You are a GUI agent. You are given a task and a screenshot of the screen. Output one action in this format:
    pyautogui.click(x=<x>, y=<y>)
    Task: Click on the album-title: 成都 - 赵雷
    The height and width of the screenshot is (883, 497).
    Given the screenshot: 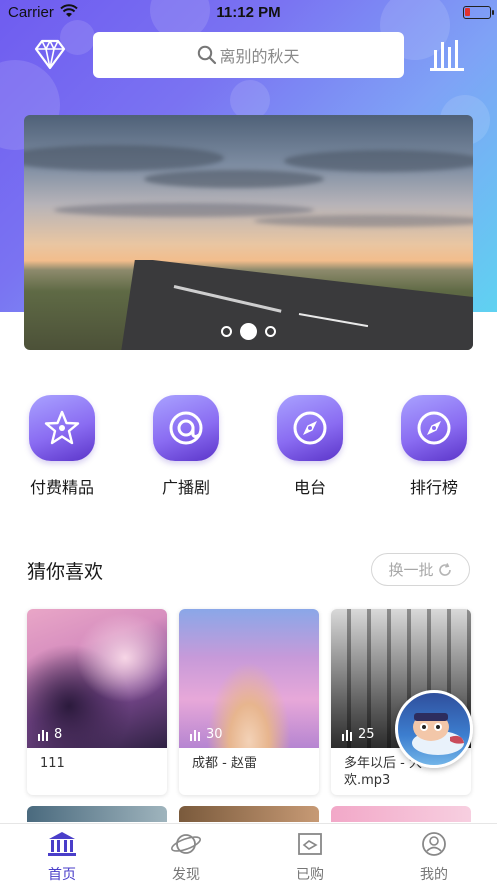 What is the action you would take?
    pyautogui.click(x=224, y=763)
    